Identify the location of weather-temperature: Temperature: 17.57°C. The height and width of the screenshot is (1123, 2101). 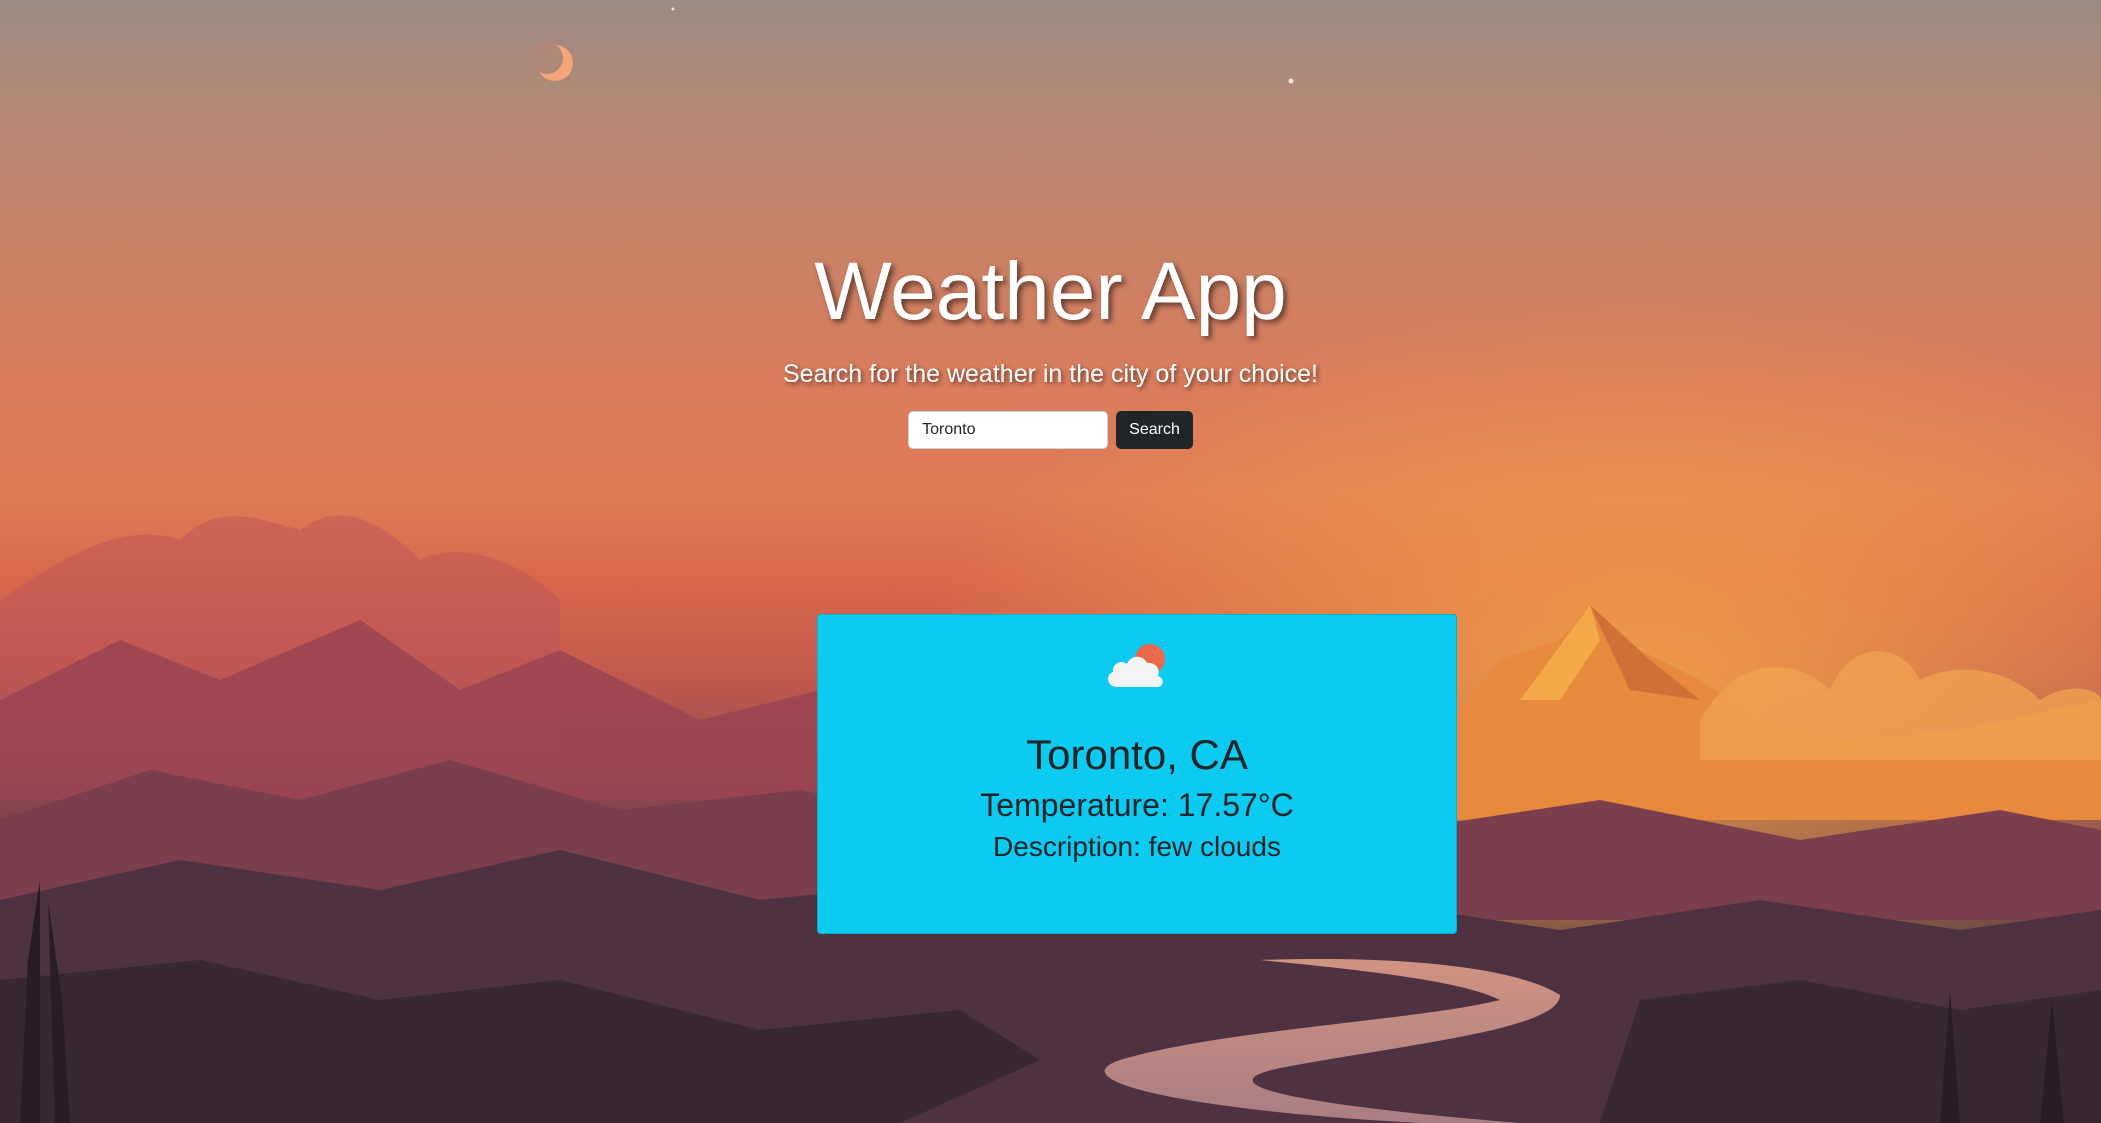
(1137, 805).